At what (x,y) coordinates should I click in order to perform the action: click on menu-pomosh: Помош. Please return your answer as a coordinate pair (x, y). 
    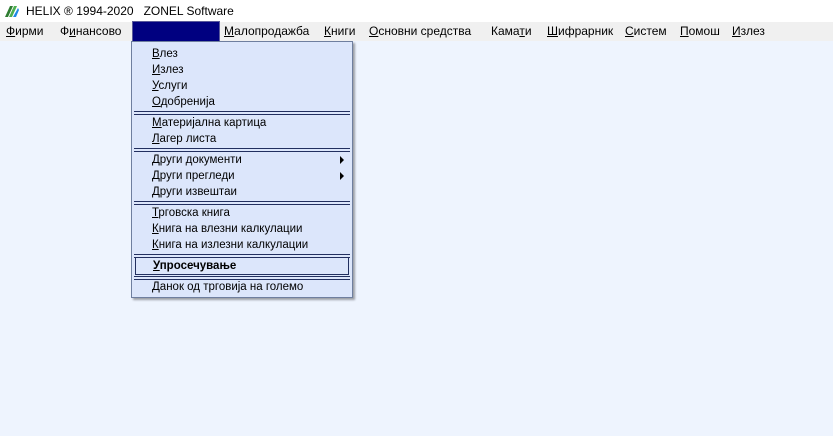
    Looking at the image, I should click on (700, 31).